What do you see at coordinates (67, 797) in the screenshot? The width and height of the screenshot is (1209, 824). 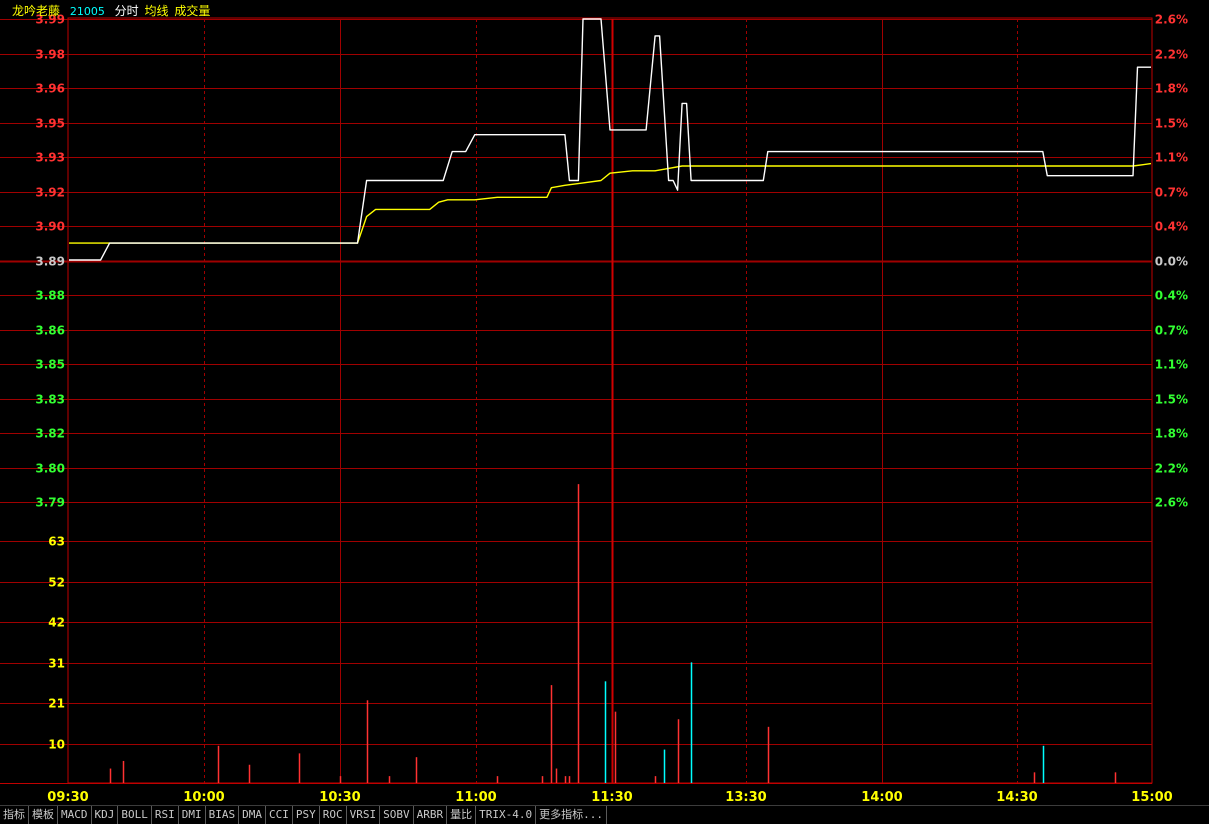 I see `time-tick-label: 09:30` at bounding box center [67, 797].